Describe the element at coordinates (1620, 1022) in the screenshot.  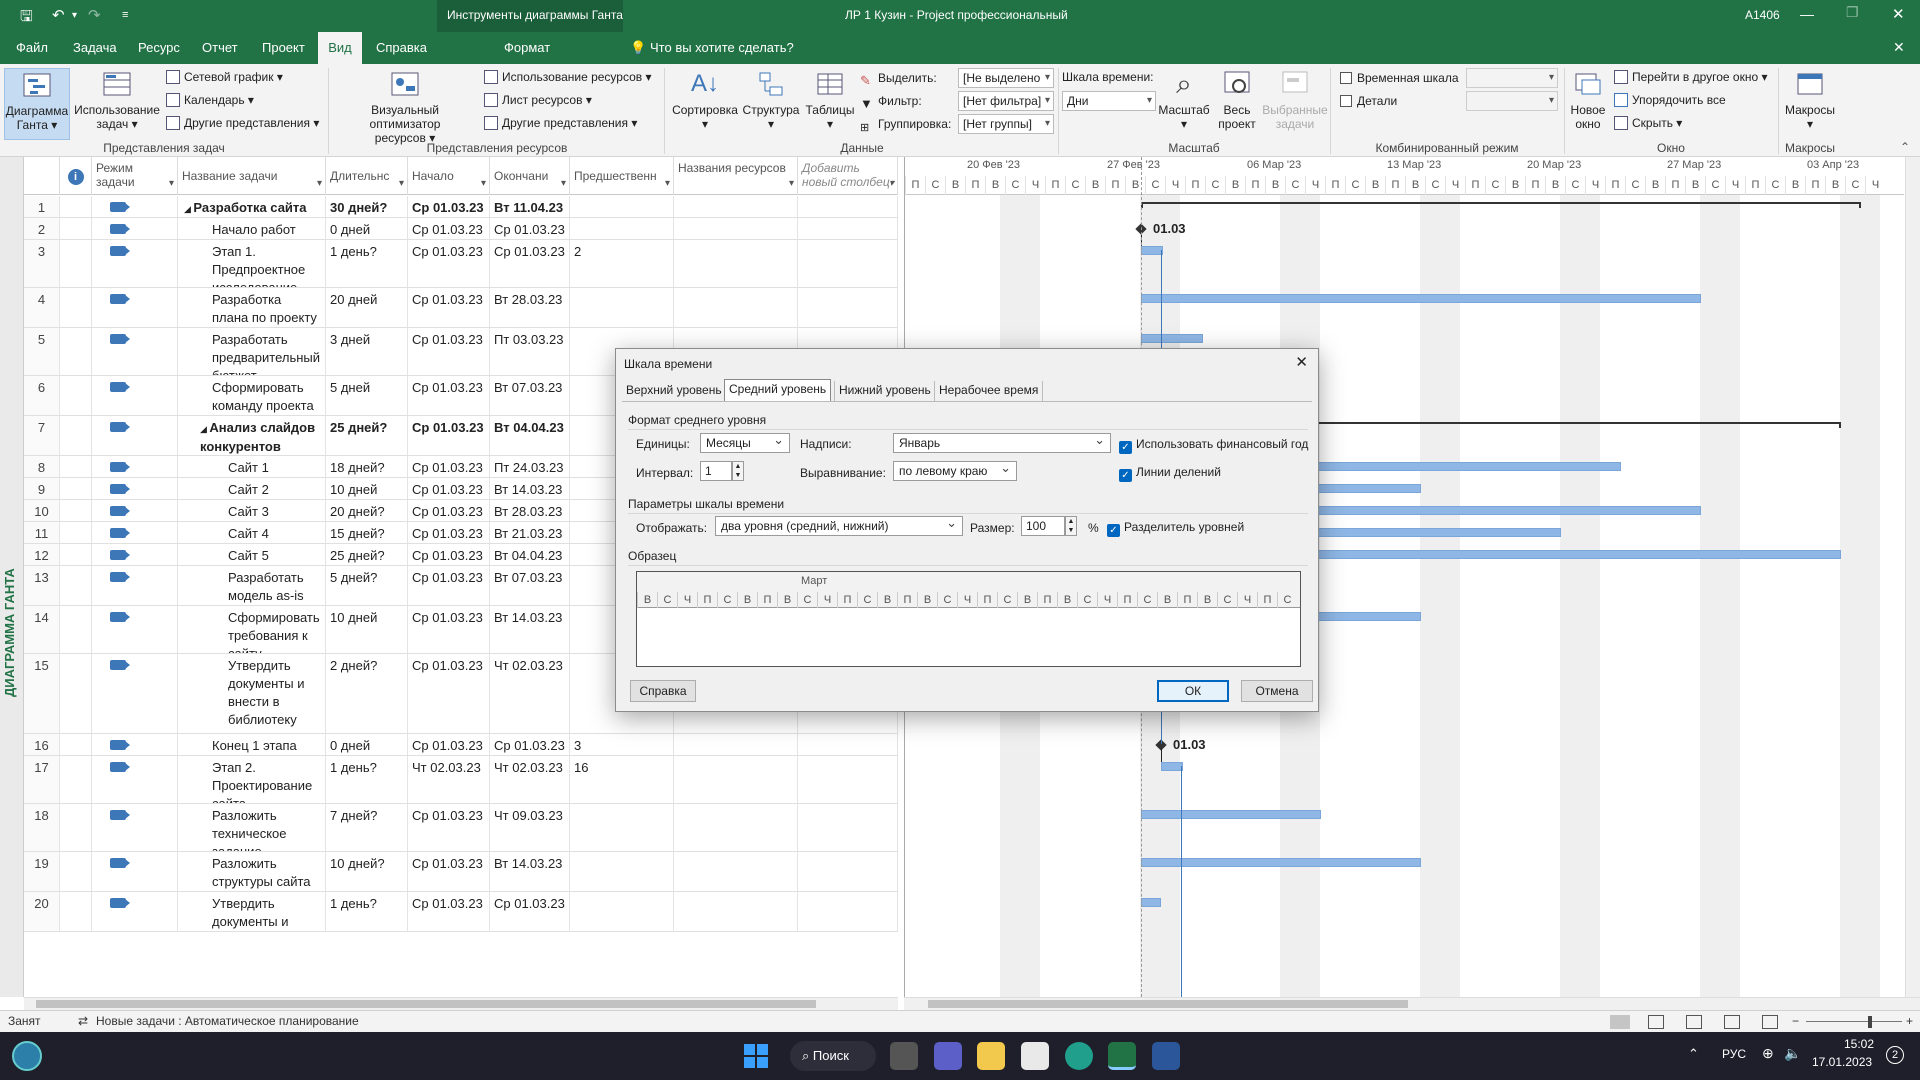
I see `gantt-view-shortcut-icon` at that location.